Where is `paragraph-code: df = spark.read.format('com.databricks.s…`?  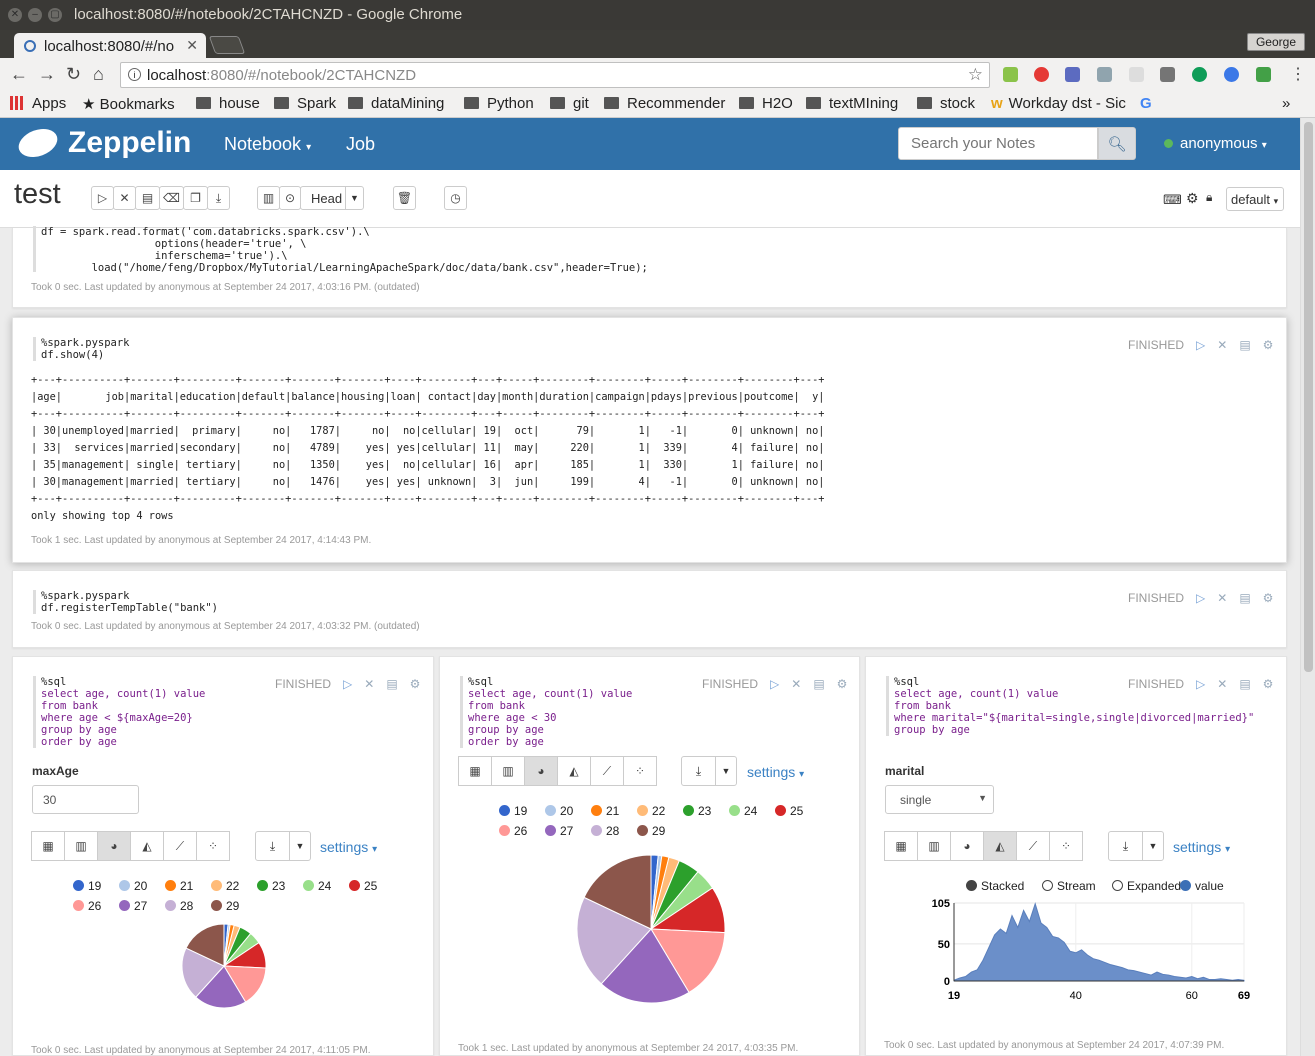
paragraph-code: df = spark.read.format('com.databricks.s… is located at coordinates (340, 250).